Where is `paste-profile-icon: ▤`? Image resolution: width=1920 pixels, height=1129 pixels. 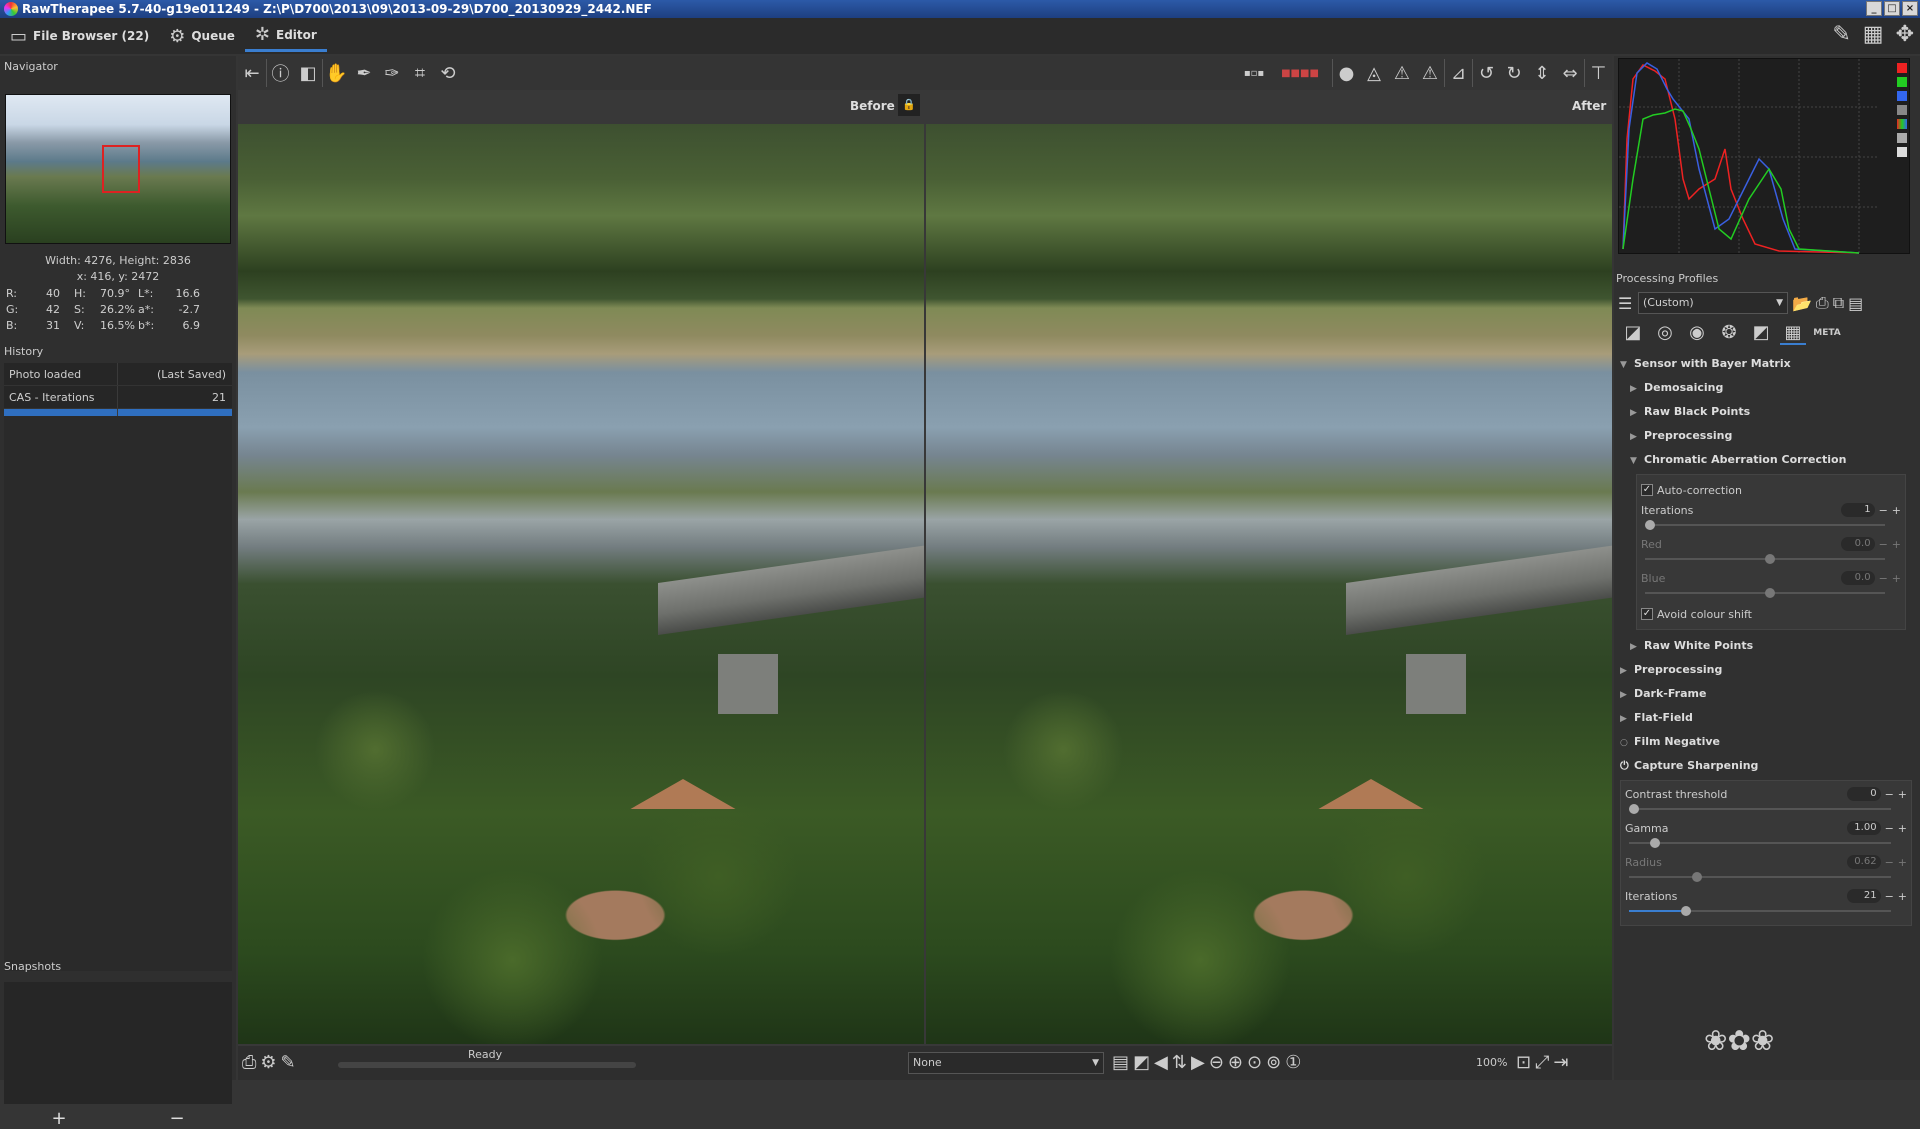
paste-profile-icon: ▤ is located at coordinates (1855, 303).